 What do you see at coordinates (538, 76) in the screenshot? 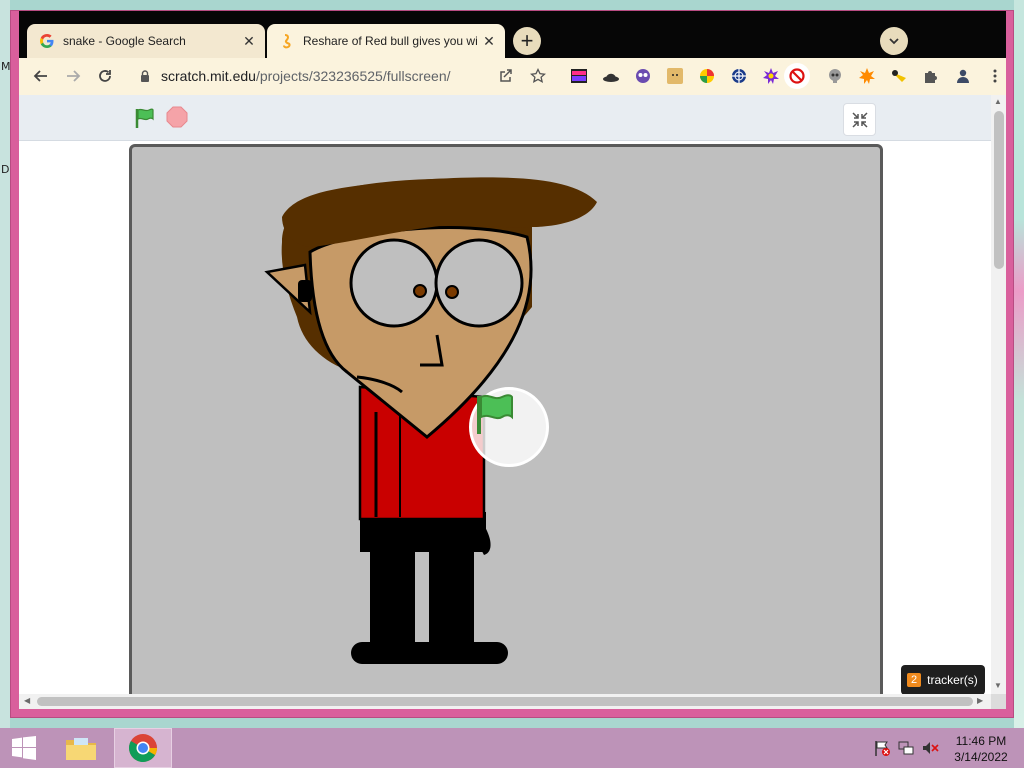
I see `bookmark-star-icon` at bounding box center [538, 76].